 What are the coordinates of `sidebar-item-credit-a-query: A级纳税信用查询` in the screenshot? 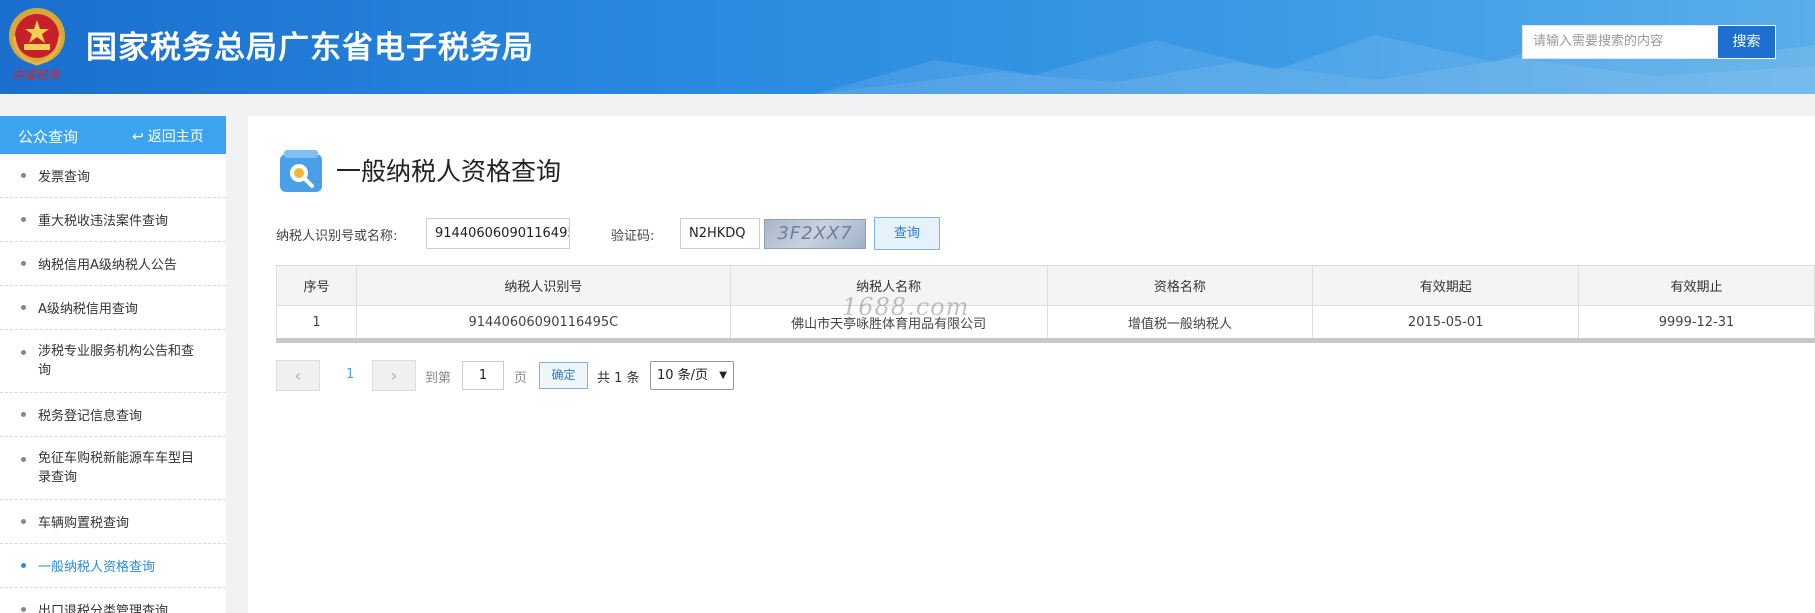 It's located at (113, 308).